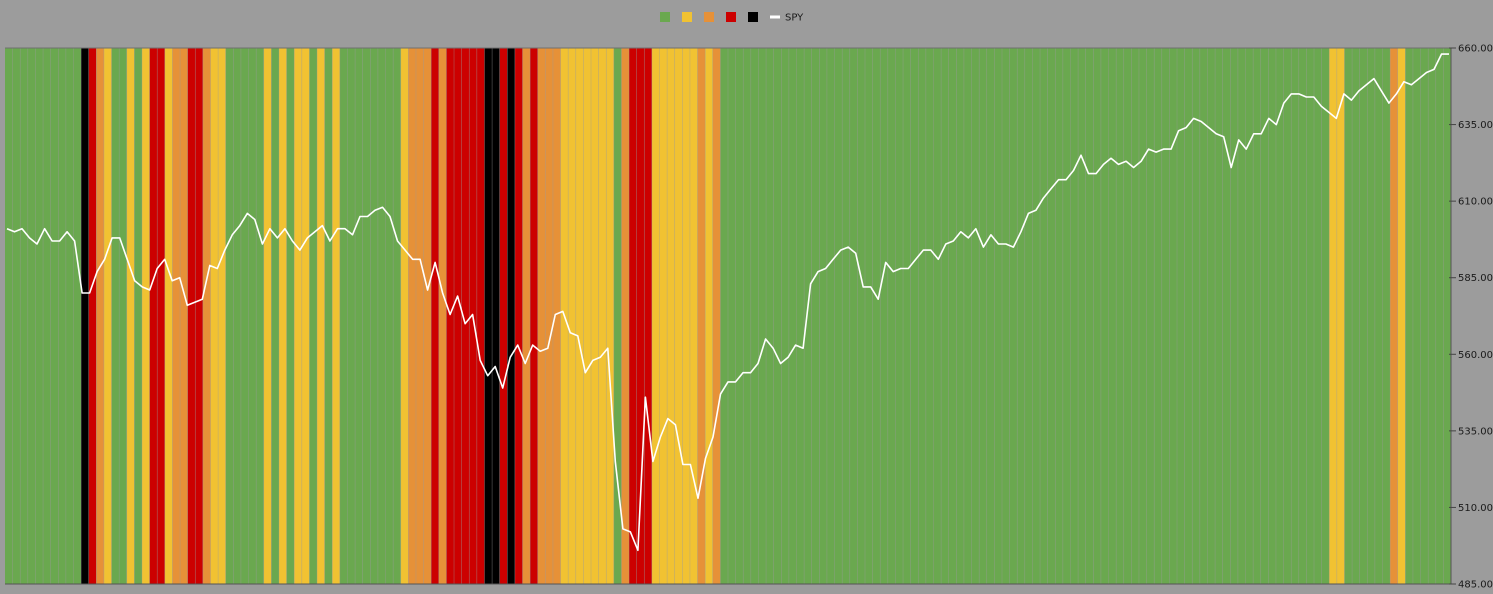 The height and width of the screenshot is (594, 1493). What do you see at coordinates (1475, 508) in the screenshot?
I see `y-tick-label: 510.00` at bounding box center [1475, 508].